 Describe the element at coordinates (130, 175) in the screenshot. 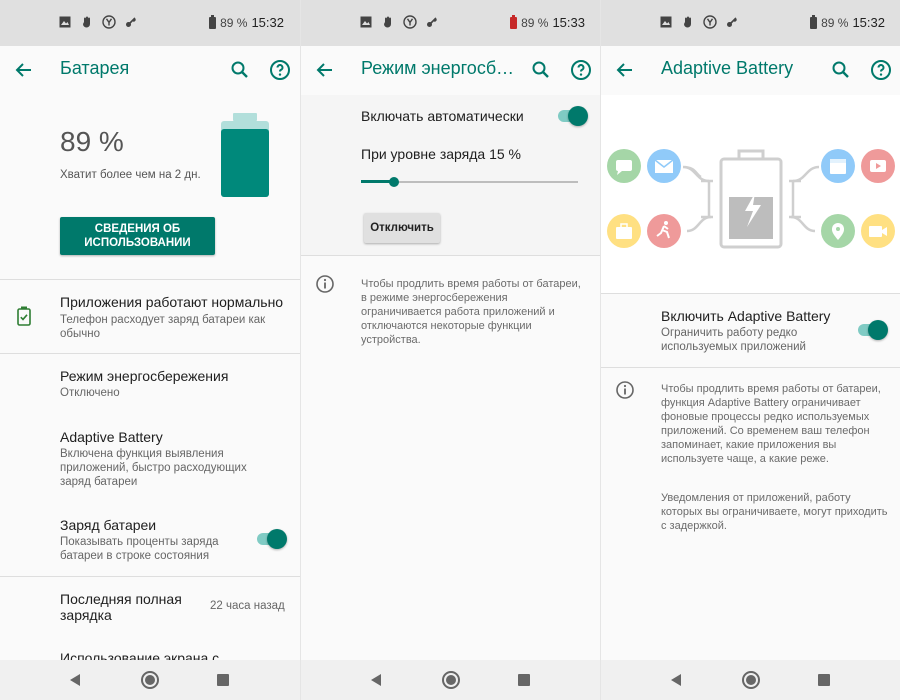

I see `battery-remaining-text: Хватит более чем на 2 дн.` at that location.